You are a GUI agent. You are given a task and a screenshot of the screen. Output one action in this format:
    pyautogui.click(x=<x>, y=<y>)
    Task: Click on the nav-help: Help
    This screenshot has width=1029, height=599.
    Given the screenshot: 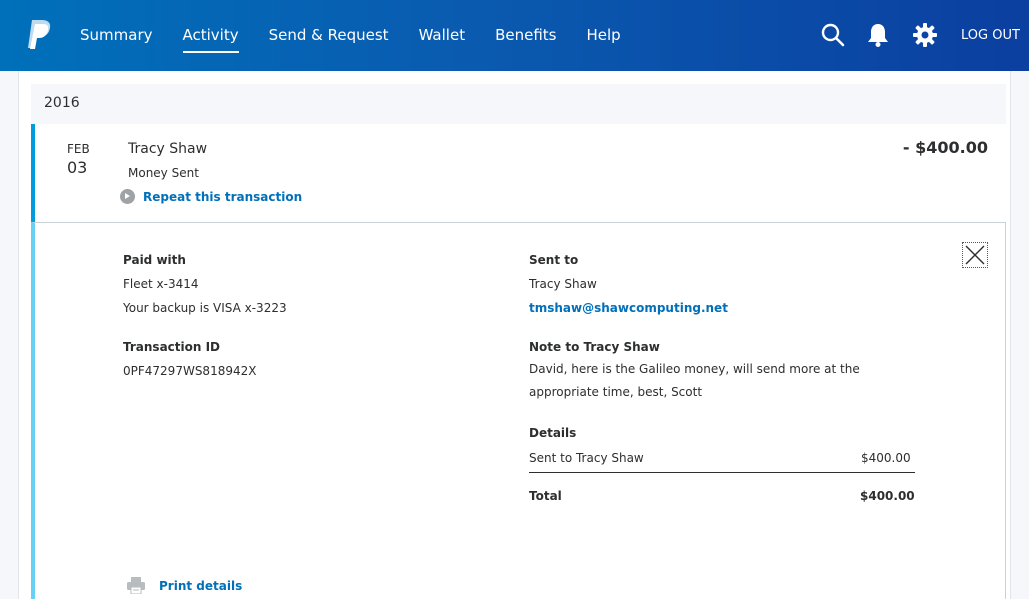 What is the action you would take?
    pyautogui.click(x=603, y=35)
    